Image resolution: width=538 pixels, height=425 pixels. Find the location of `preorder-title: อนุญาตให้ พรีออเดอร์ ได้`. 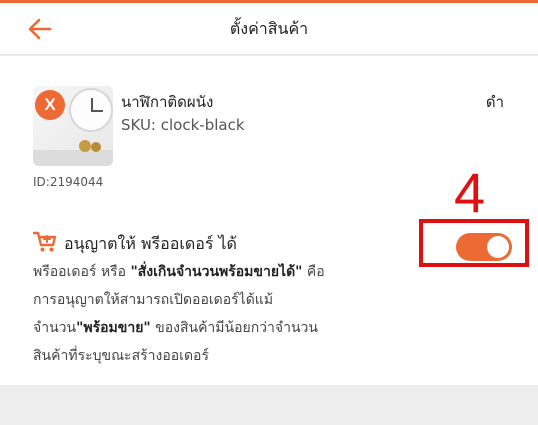

preorder-title: อนุญาตให้ พรีออเดอร์ ได้ is located at coordinates (150, 243).